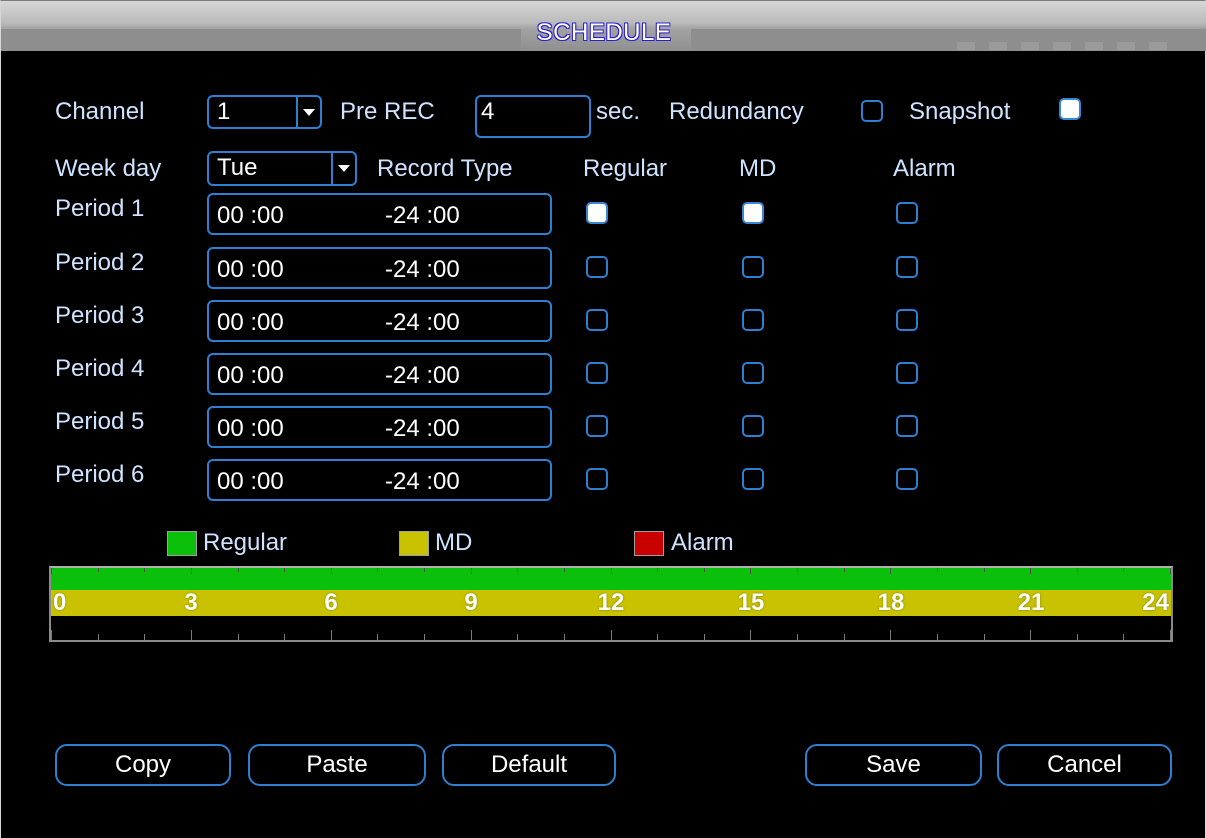  I want to click on legend-regular-label: Regular, so click(245, 542).